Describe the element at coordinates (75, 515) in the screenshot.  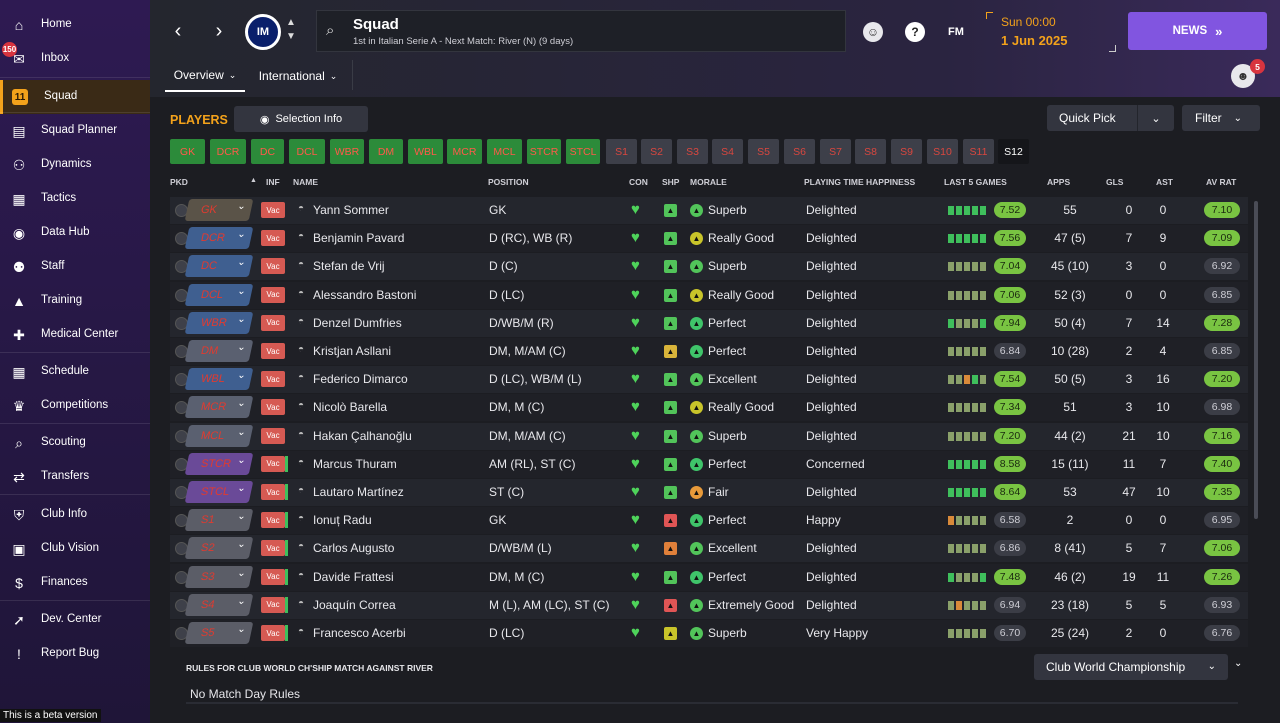
I see `sidebar-item-club-info: ⛨ Club Info` at that location.